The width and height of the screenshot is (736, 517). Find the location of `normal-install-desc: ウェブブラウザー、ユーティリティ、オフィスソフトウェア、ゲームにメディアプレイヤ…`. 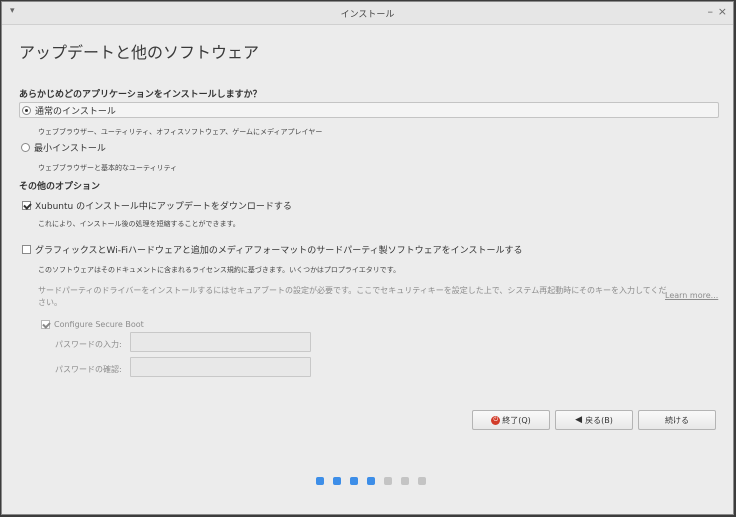

normal-install-desc: ウェブブラウザー、ユーティリティ、オフィスソフトウェア、ゲームにメディアプレイヤ… is located at coordinates (180, 132).